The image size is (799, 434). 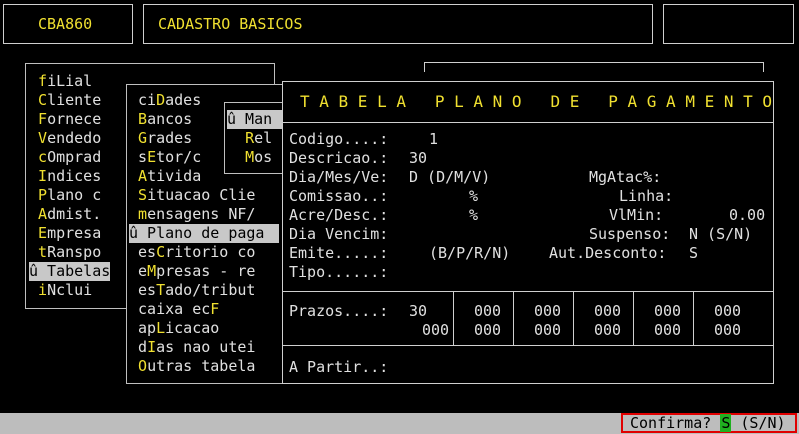 I want to click on tabelas-menu-item: esCritorio co, so click(x=192, y=252).